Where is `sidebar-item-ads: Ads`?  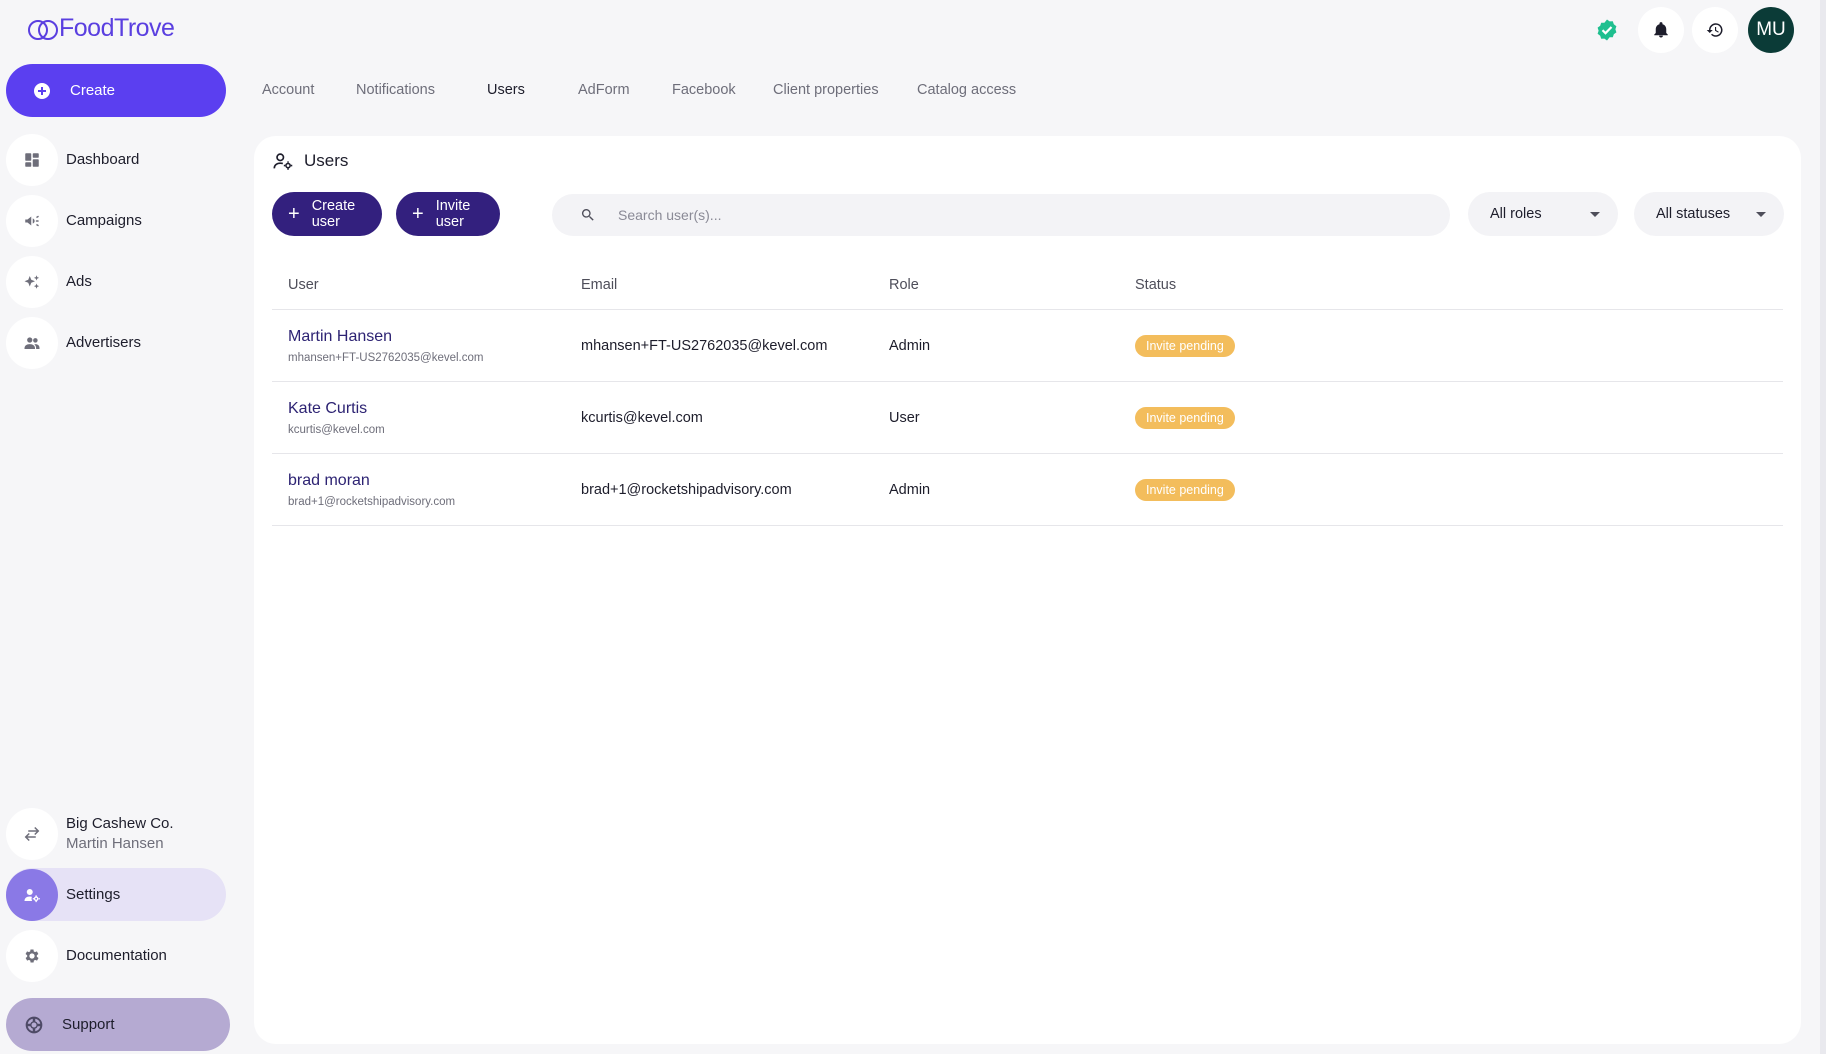 sidebar-item-ads: Ads is located at coordinates (116, 281).